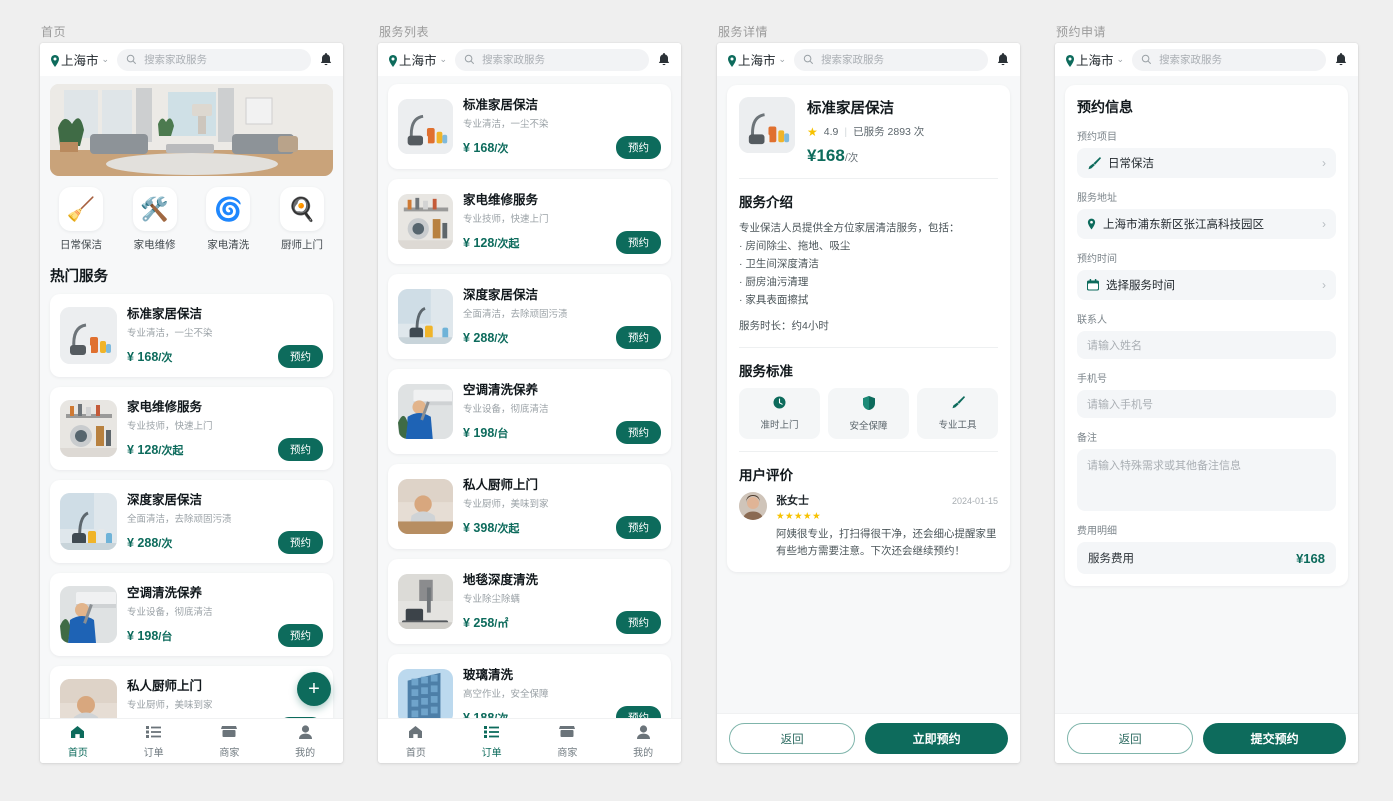  I want to click on city-name: 上海市, so click(418, 61).